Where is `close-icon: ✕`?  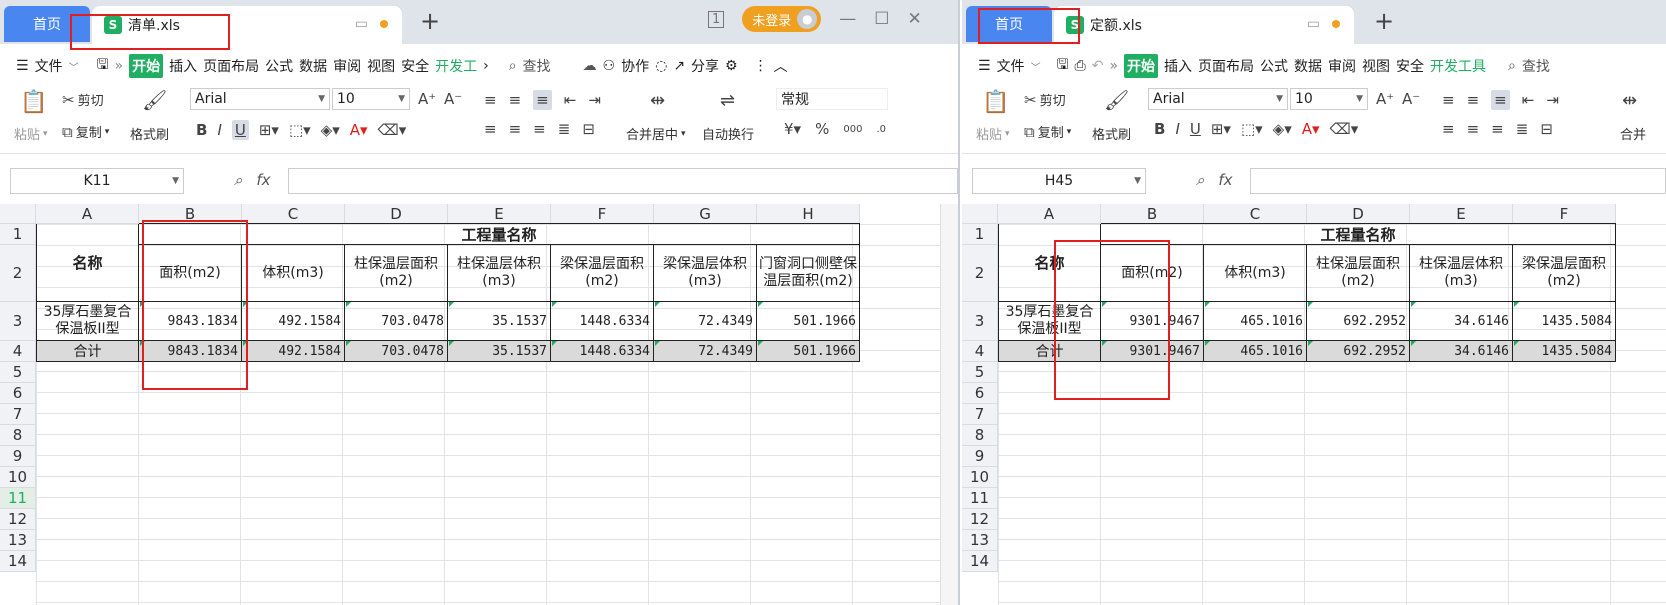
close-icon: ✕ is located at coordinates (915, 19).